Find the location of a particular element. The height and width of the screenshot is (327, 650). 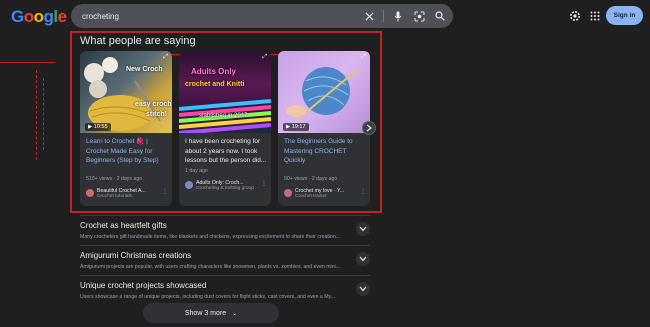

knitting-image is located at coordinates (225, 116).